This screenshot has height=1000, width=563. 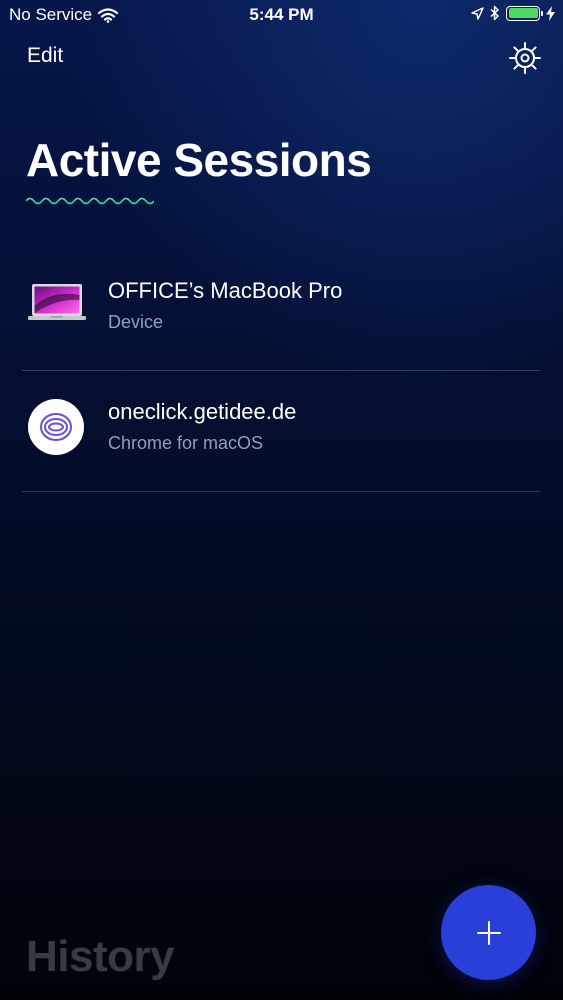 I want to click on status-right, so click(x=513, y=13).